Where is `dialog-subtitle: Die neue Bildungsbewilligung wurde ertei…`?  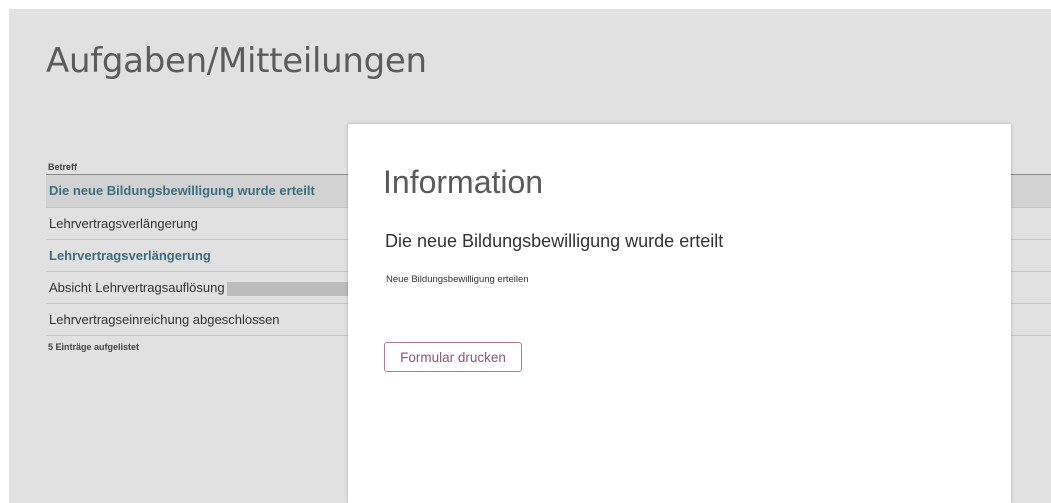
dialog-subtitle: Die neue Bildungsbewilligung wurde ertei… is located at coordinates (554, 241).